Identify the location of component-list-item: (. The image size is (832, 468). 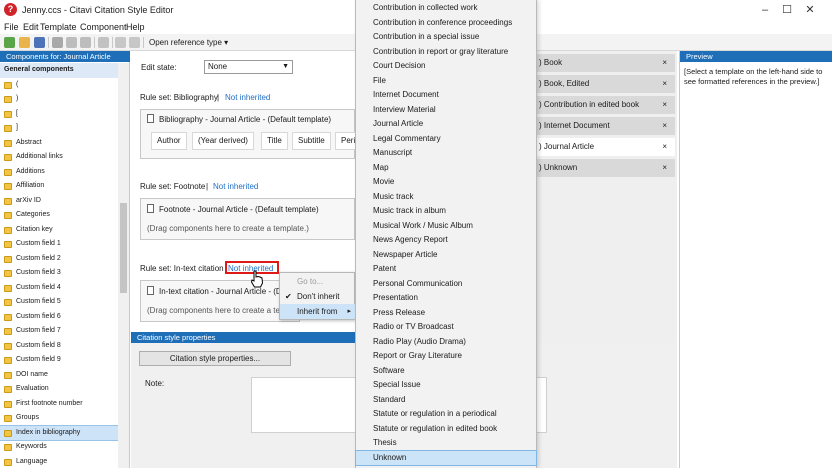
(59, 85).